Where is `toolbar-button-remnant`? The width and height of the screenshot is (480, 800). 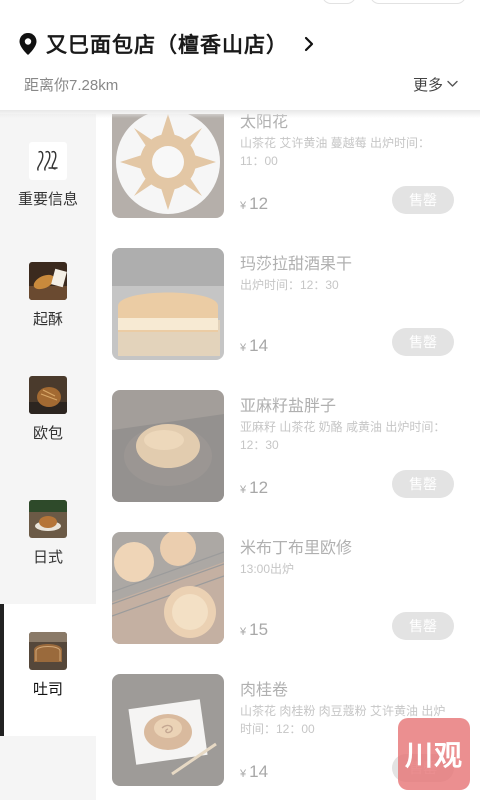 toolbar-button-remnant is located at coordinates (339, 2).